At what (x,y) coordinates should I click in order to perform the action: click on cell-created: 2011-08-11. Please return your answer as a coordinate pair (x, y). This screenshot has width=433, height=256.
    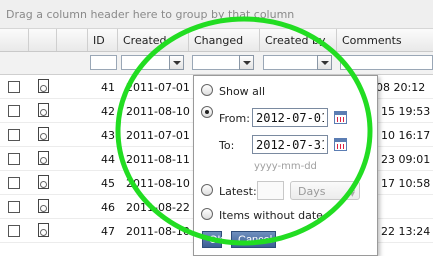
    Looking at the image, I should click on (158, 159).